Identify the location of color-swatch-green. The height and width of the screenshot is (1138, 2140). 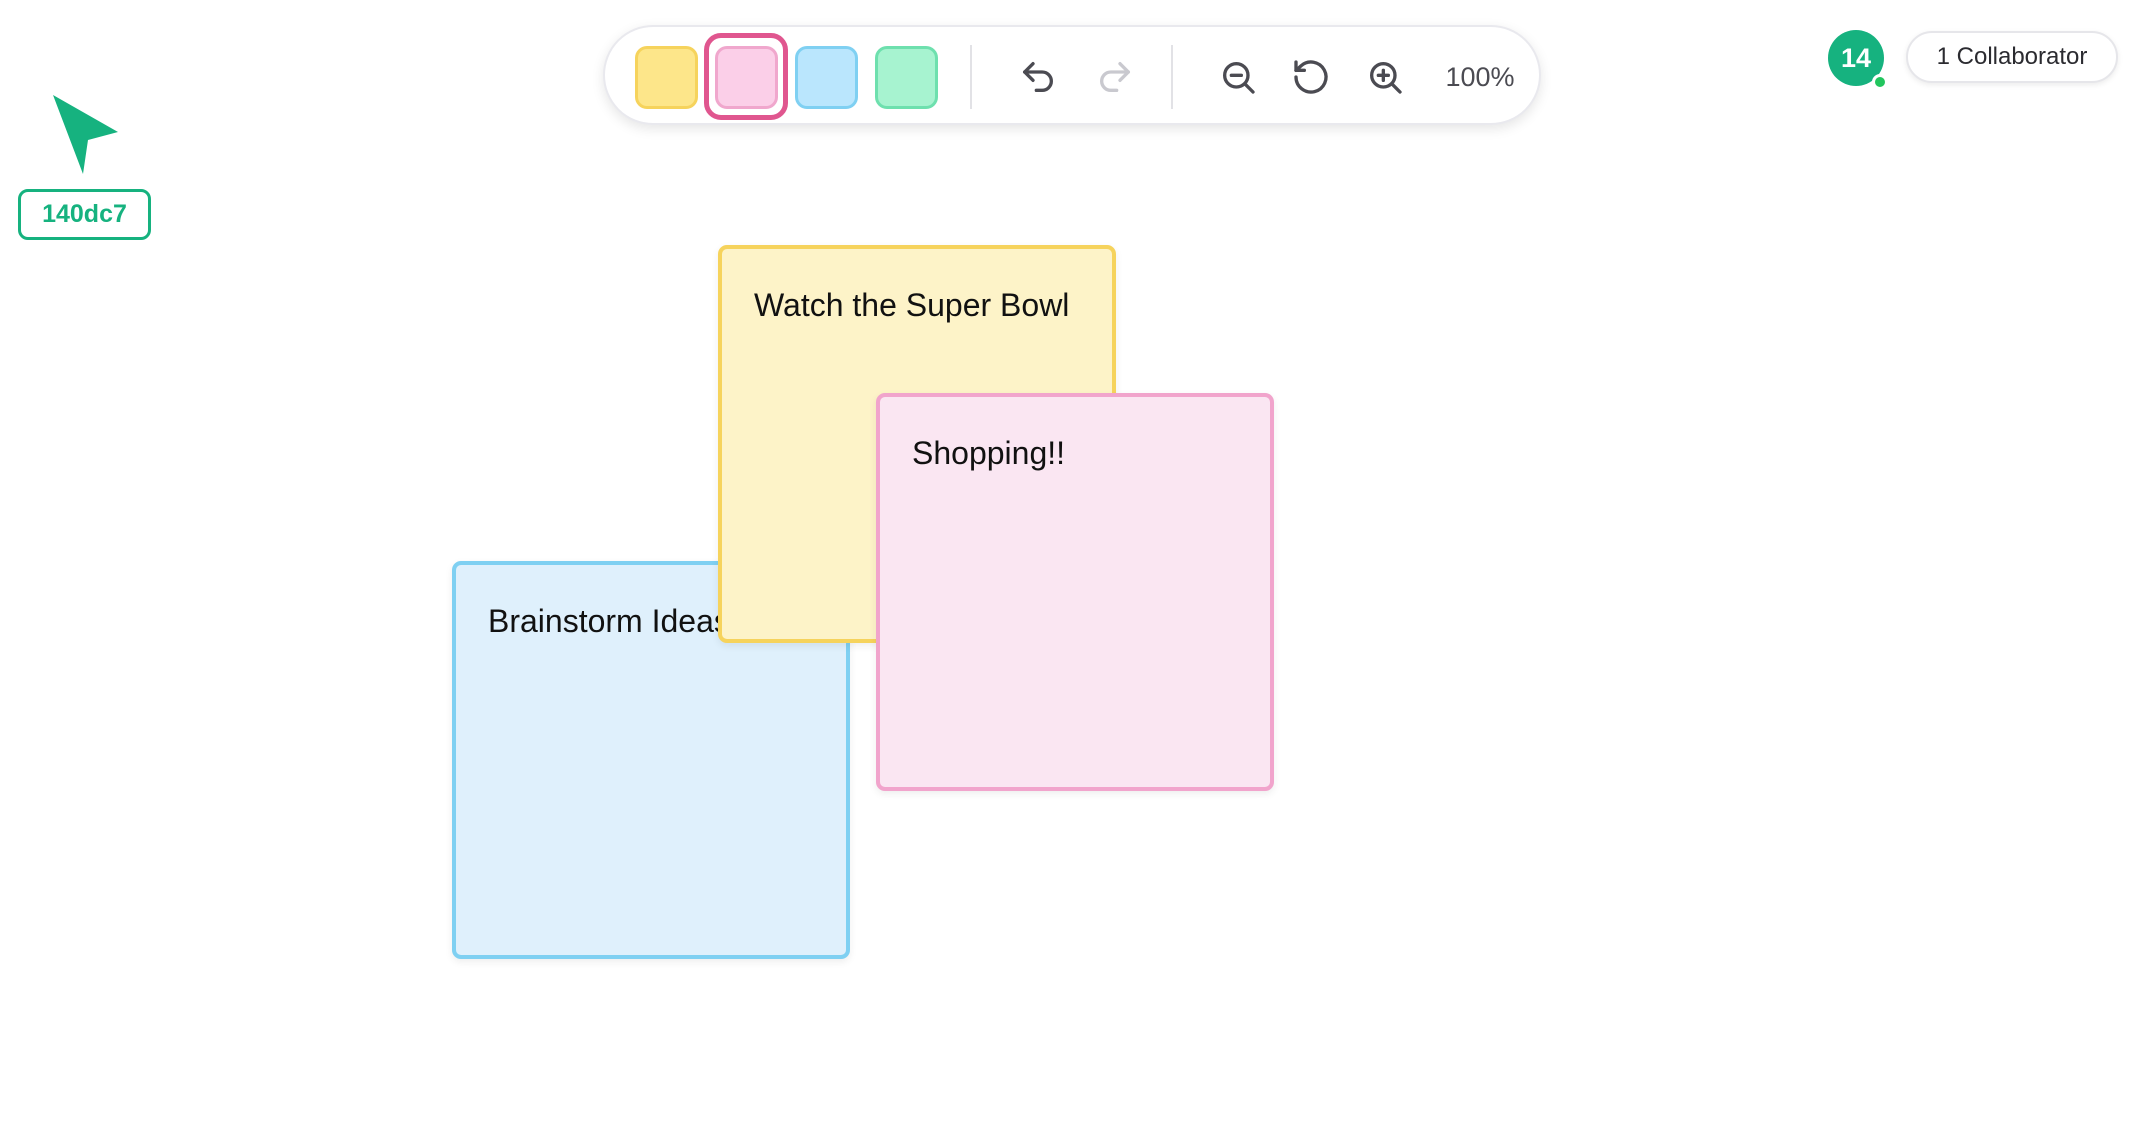
(906, 77).